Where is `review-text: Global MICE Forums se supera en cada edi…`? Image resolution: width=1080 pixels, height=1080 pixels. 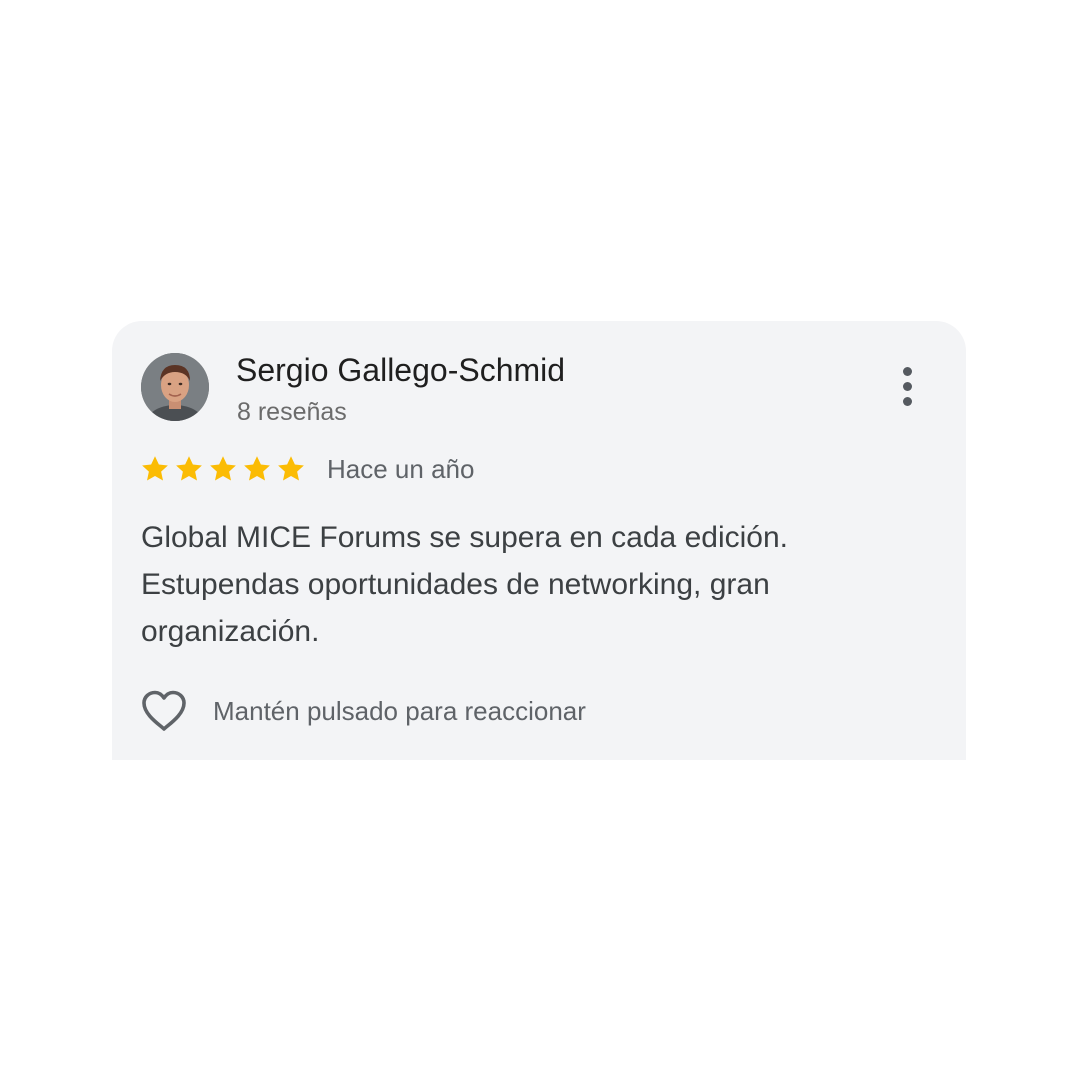 review-text: Global MICE Forums se supera en cada edi… is located at coordinates (464, 584).